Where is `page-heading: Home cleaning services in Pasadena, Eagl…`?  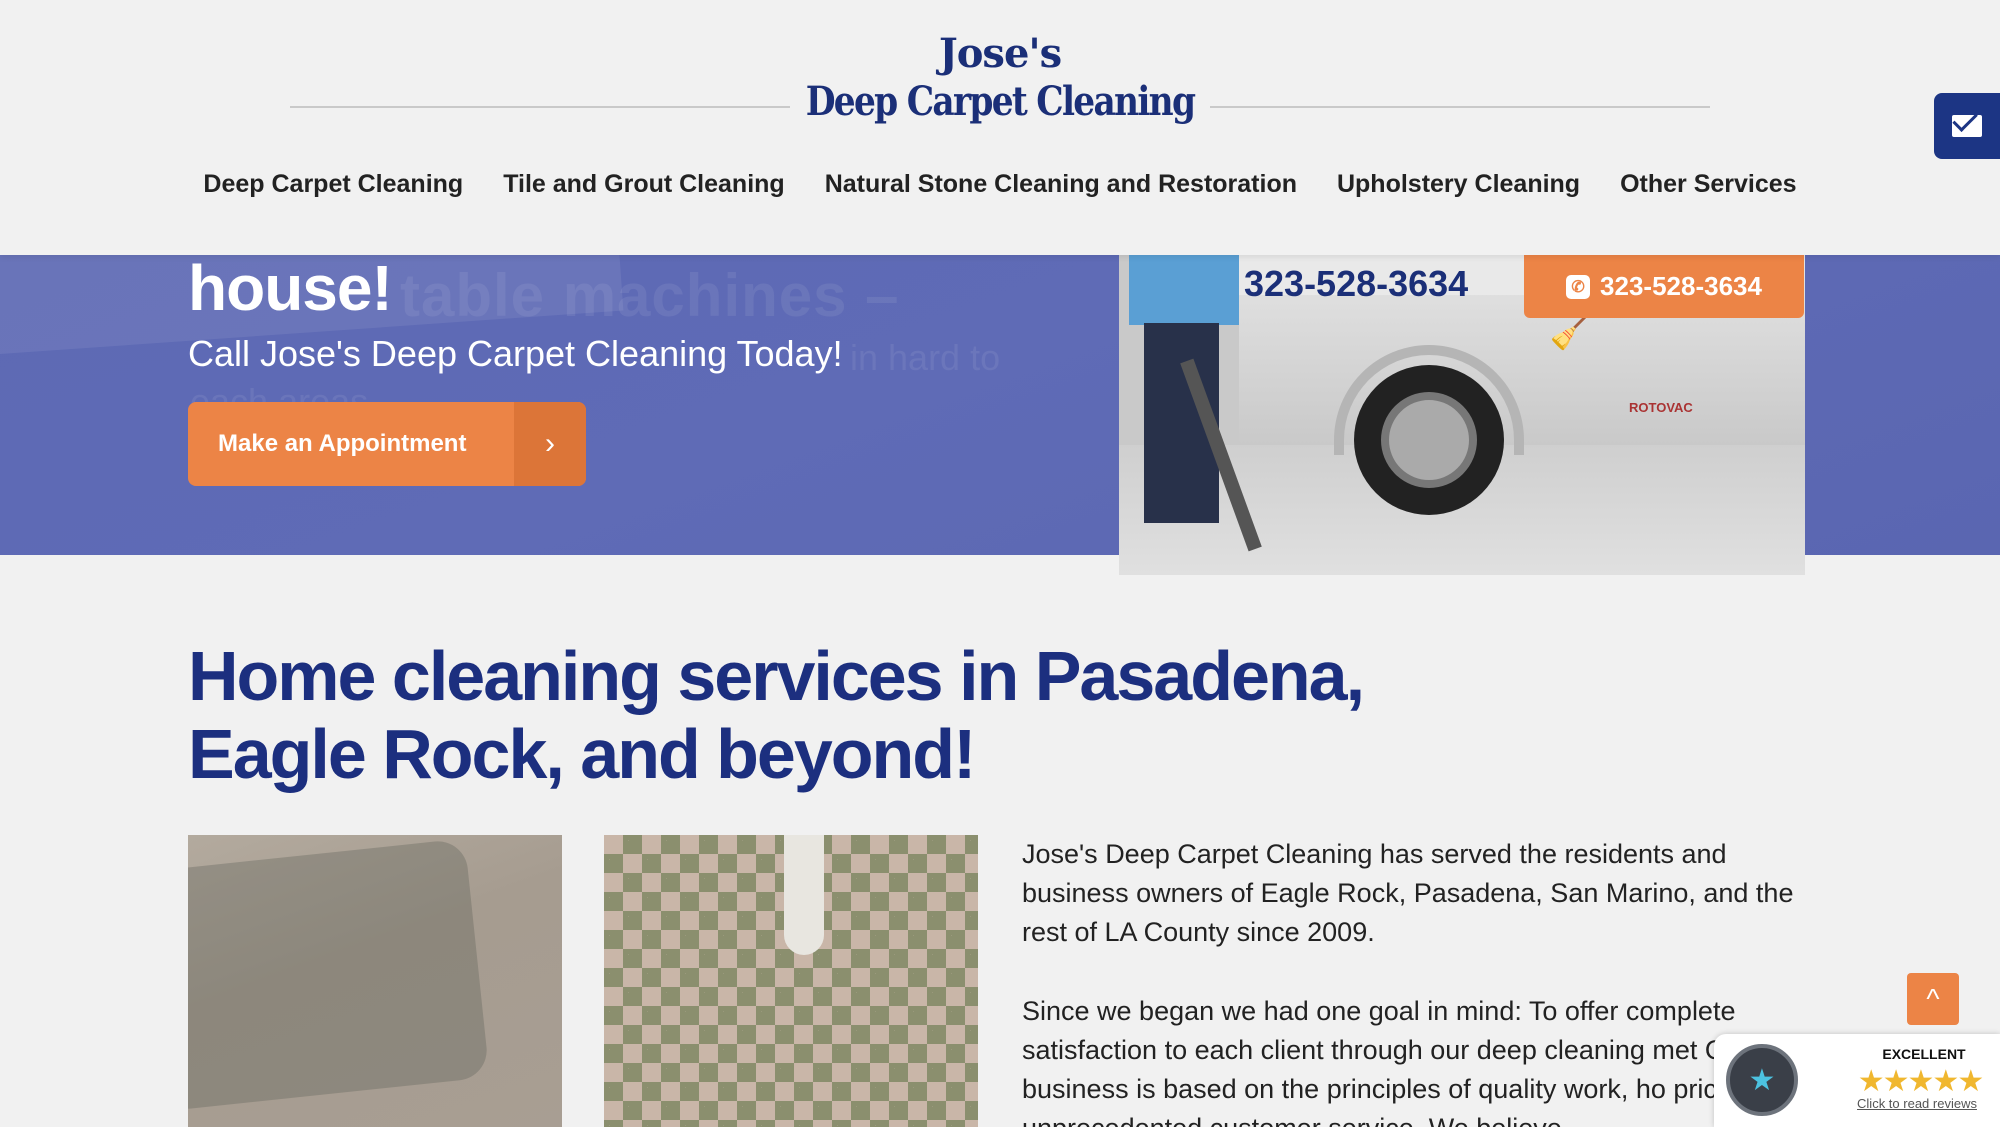
page-heading: Home cleaning services in Pasadena, Eagl… is located at coordinates (838, 715).